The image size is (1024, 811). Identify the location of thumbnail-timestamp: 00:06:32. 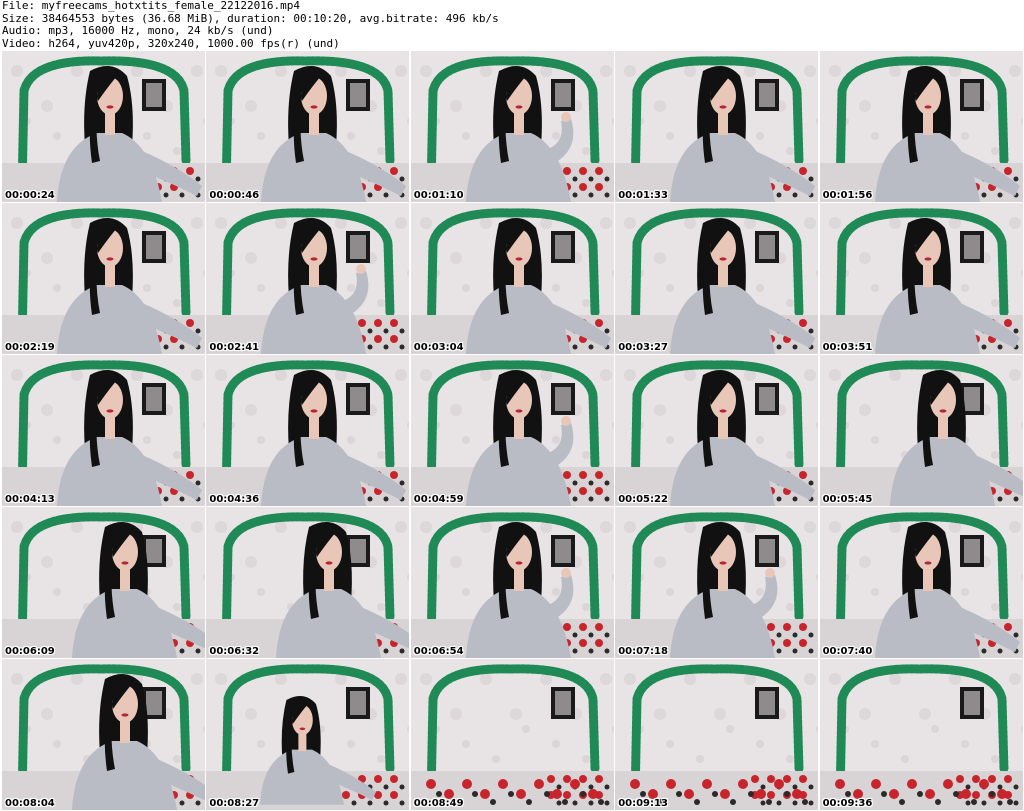
(234, 651).